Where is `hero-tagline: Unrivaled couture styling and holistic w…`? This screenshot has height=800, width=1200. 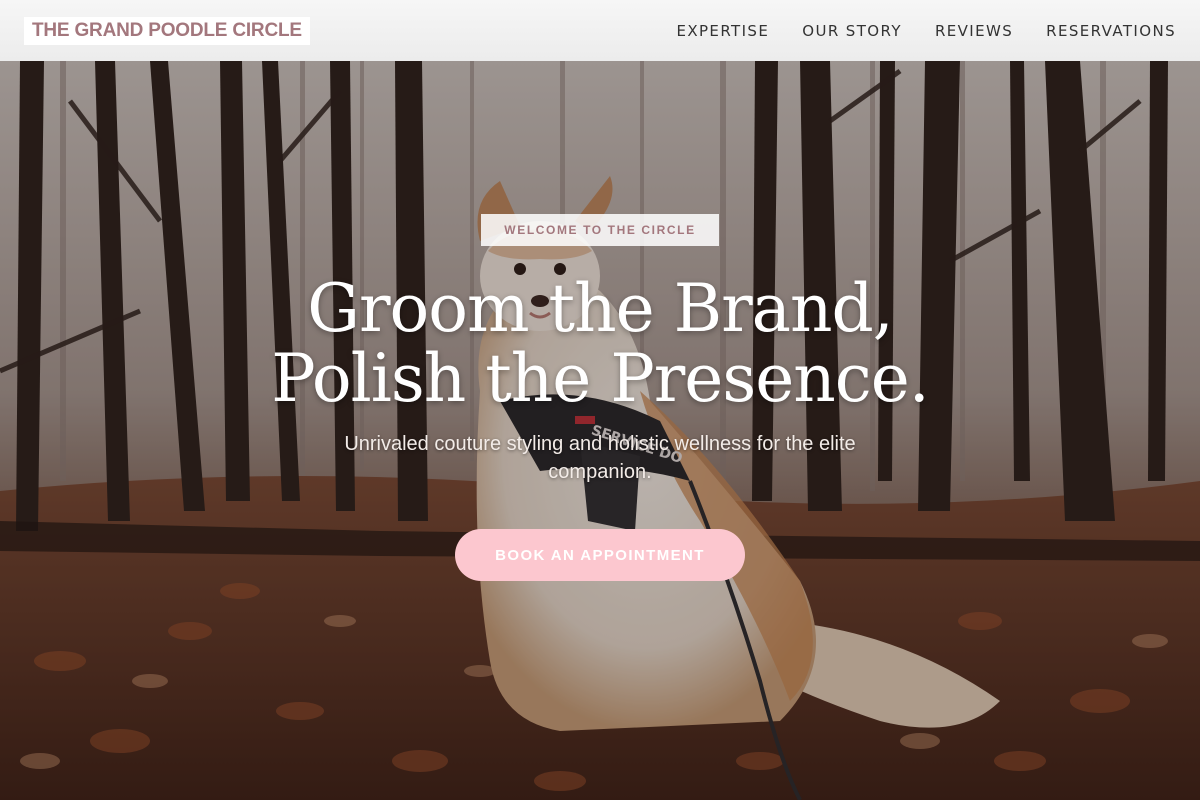 hero-tagline: Unrivaled couture styling and holistic w… is located at coordinates (600, 458).